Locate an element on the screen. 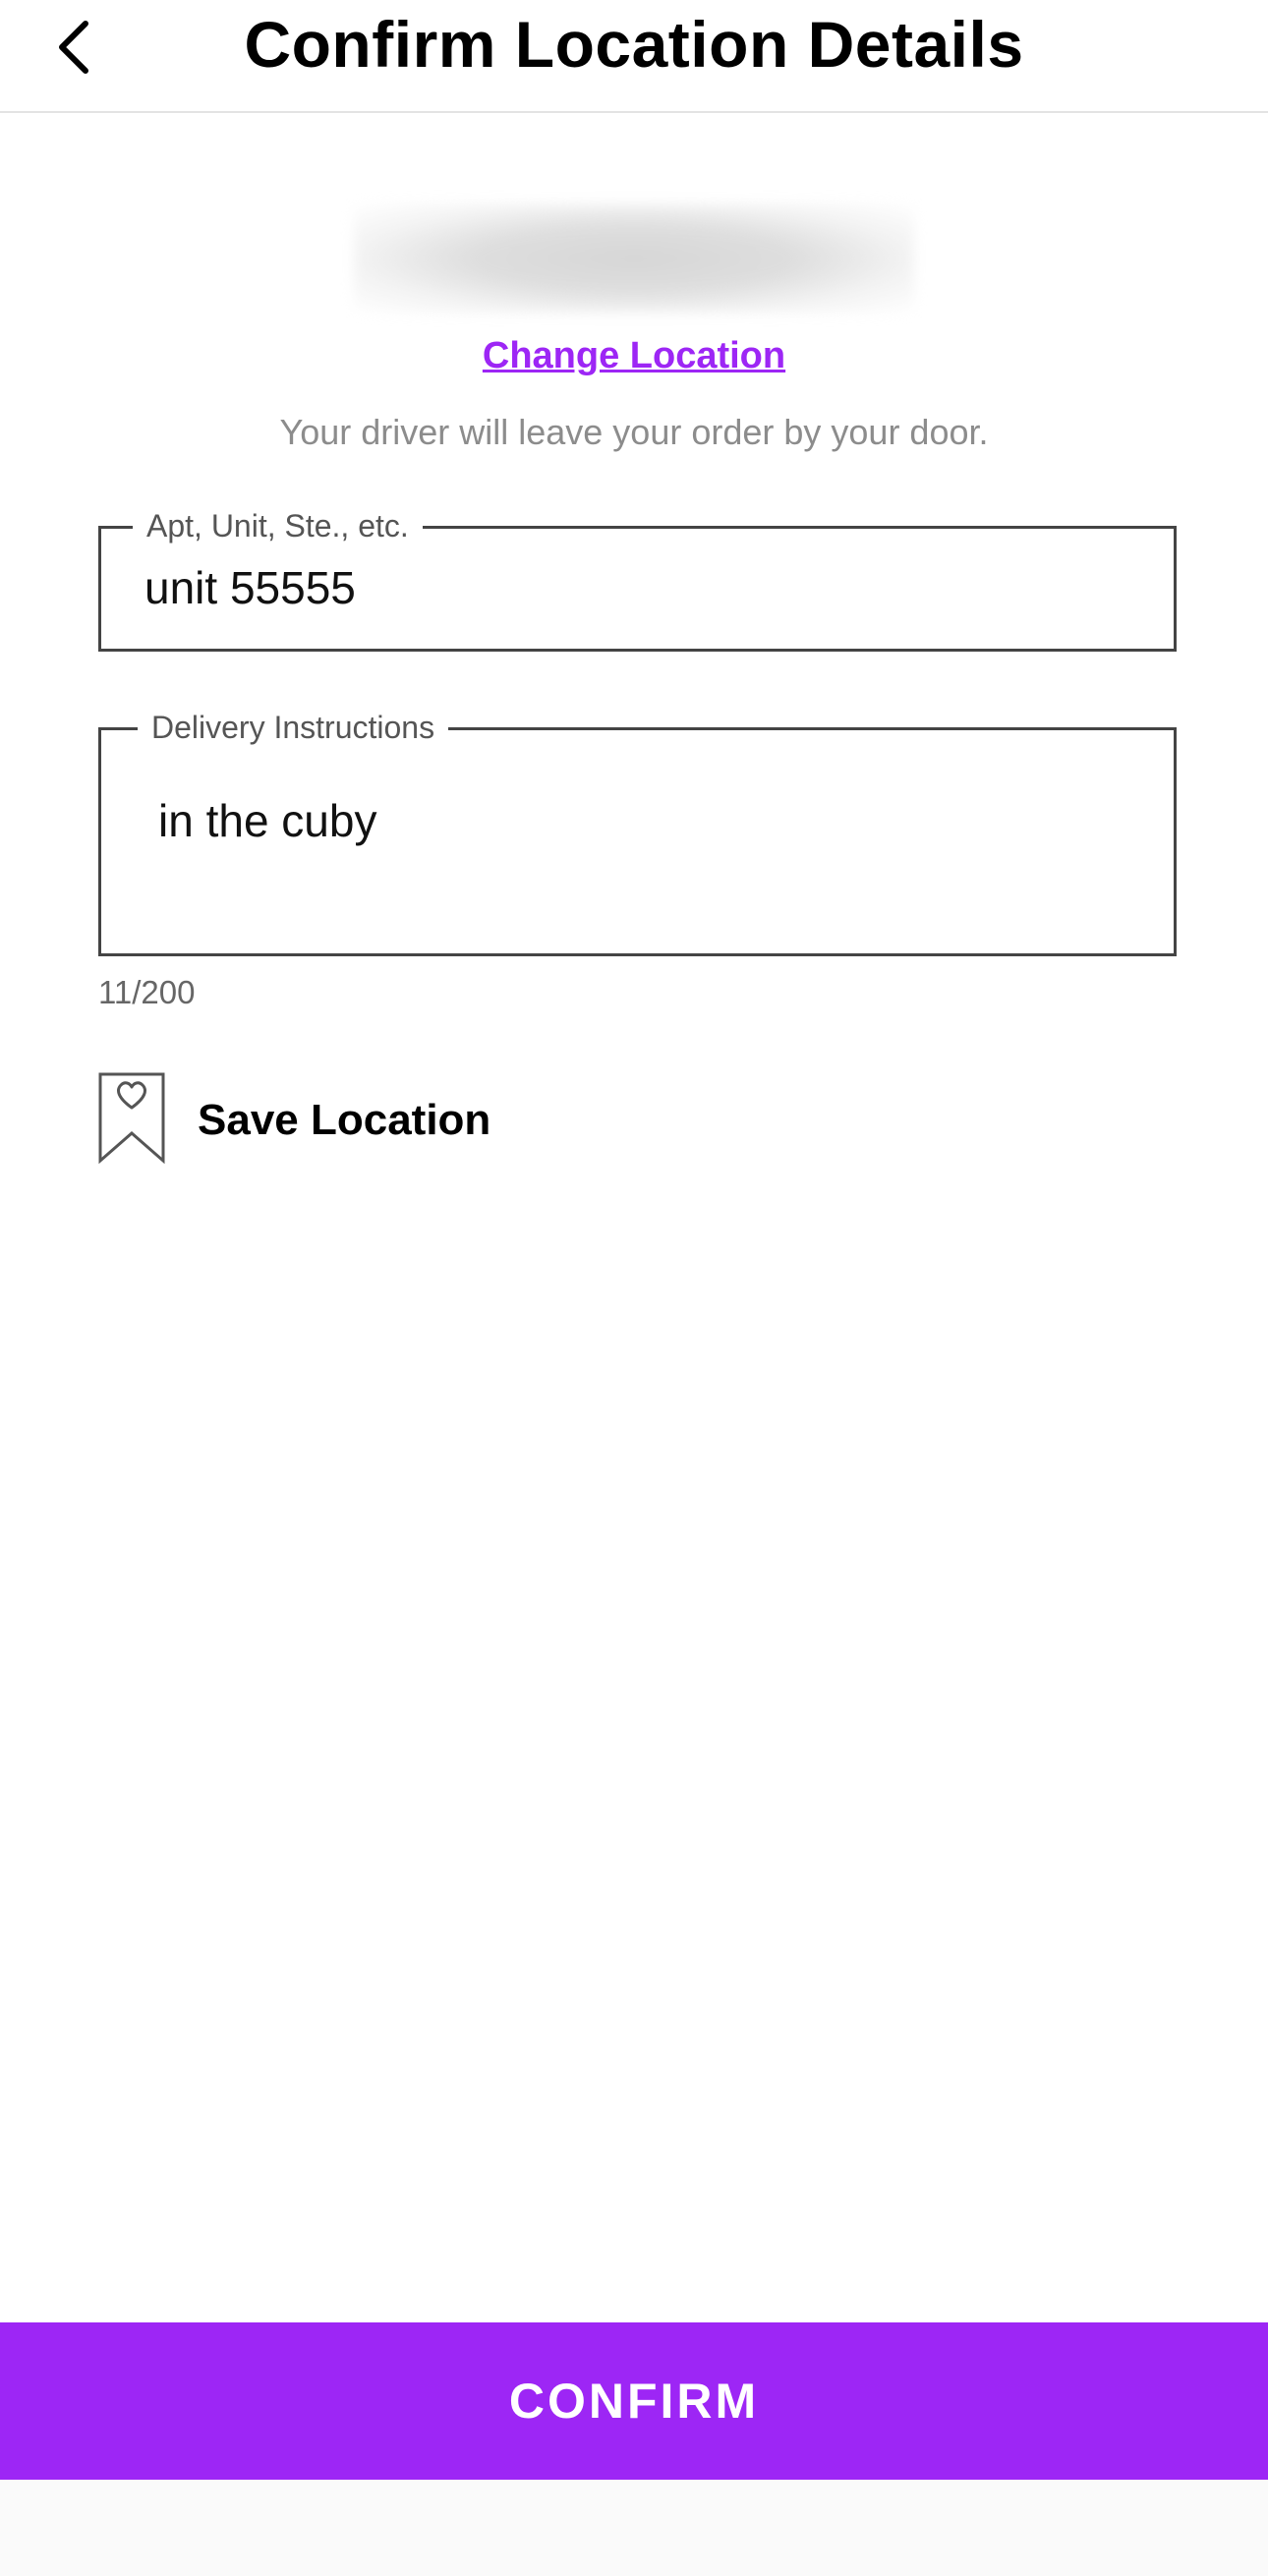 This screenshot has width=1268, height=2576. address-redacted is located at coordinates (634, 258).